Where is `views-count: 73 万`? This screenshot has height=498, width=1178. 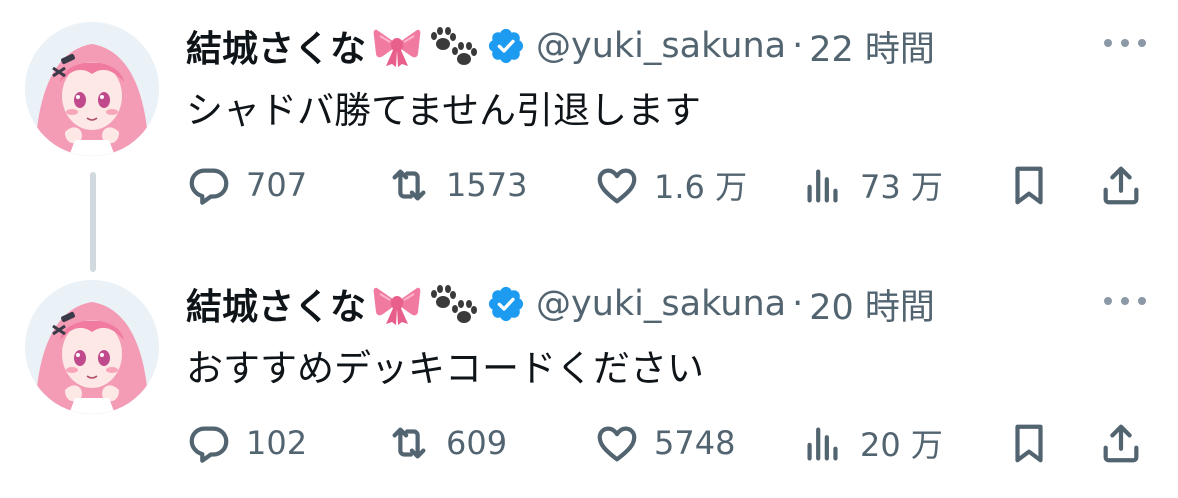
views-count: 73 万 is located at coordinates (901, 187).